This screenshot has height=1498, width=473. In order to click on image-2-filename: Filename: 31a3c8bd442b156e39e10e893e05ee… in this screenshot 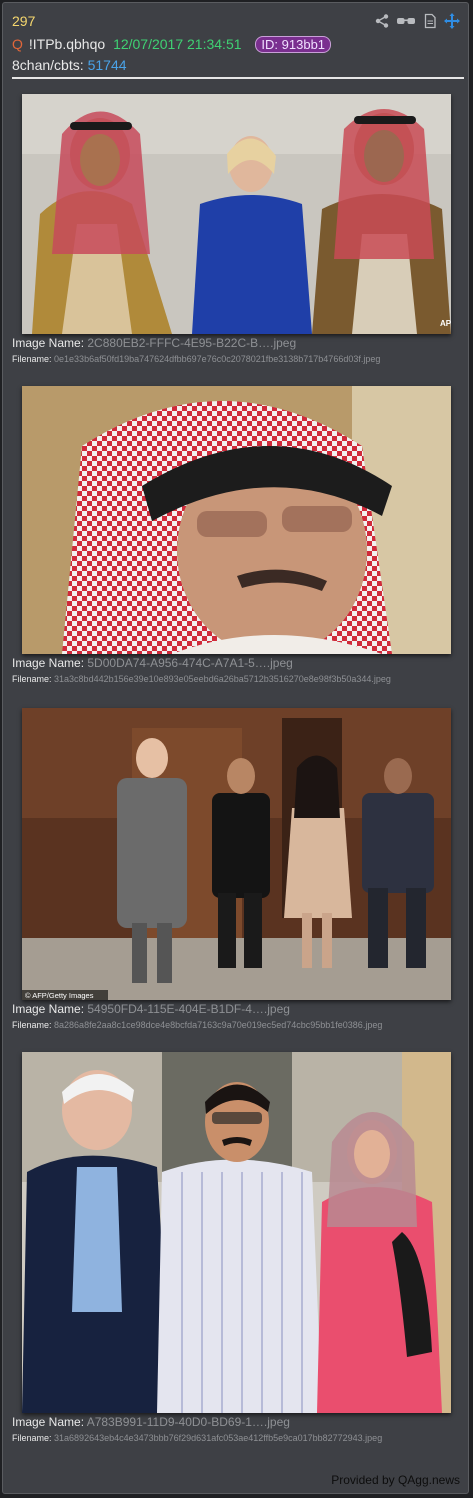, I will do `click(201, 679)`.